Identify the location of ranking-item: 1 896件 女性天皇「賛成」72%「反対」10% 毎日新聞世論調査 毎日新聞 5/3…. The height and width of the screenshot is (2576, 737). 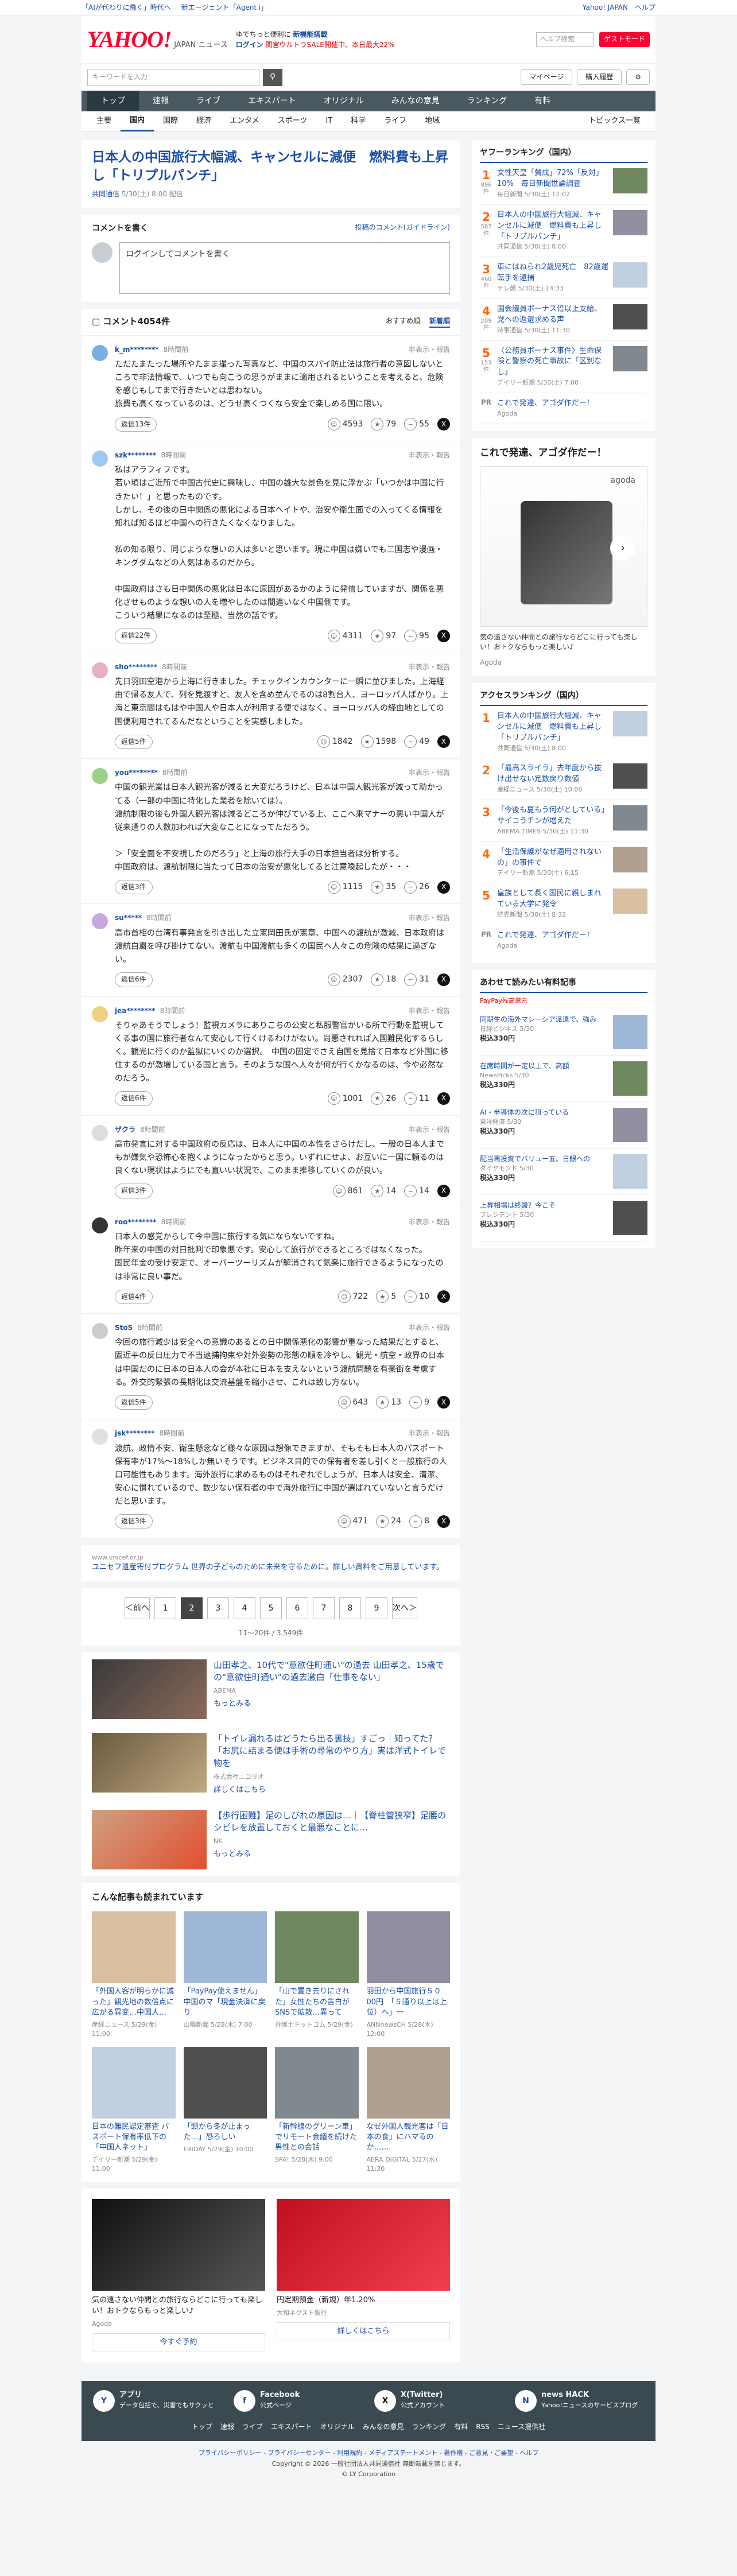
(564, 184).